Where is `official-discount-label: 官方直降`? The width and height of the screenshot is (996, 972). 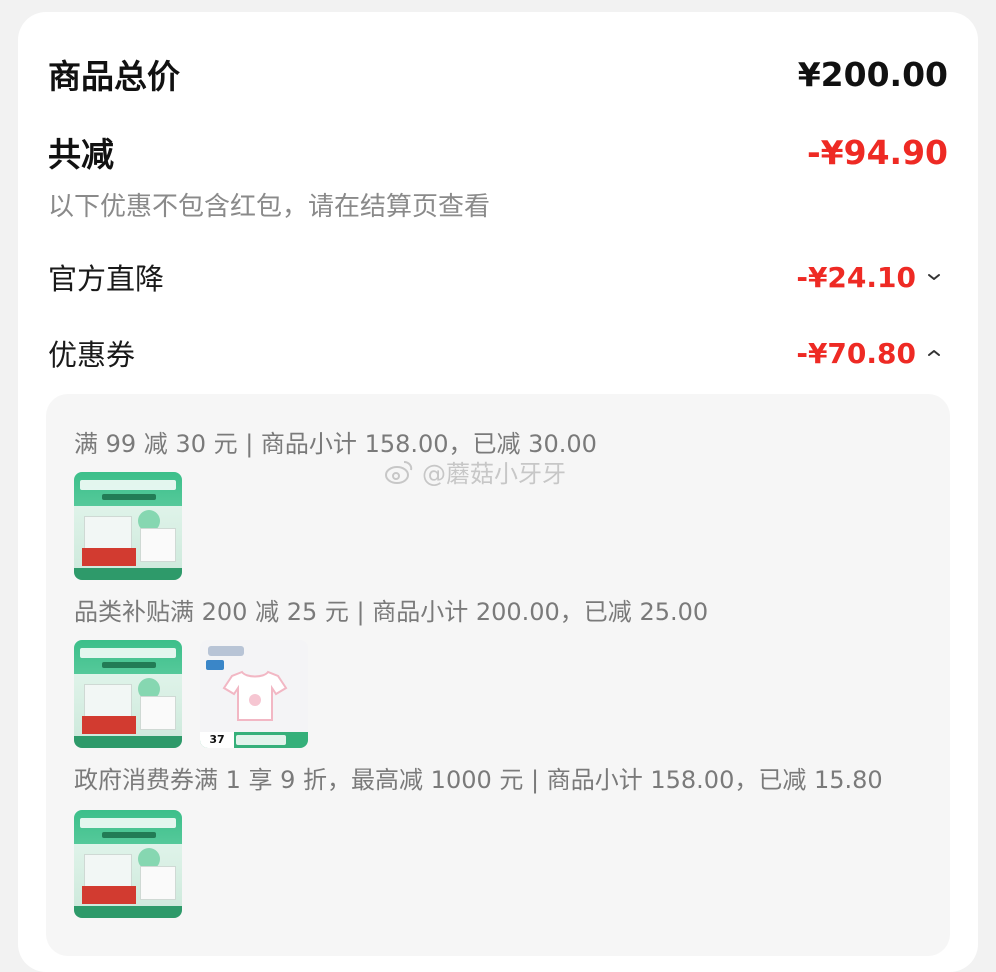
official-discount-label: 官方直降 is located at coordinates (106, 279).